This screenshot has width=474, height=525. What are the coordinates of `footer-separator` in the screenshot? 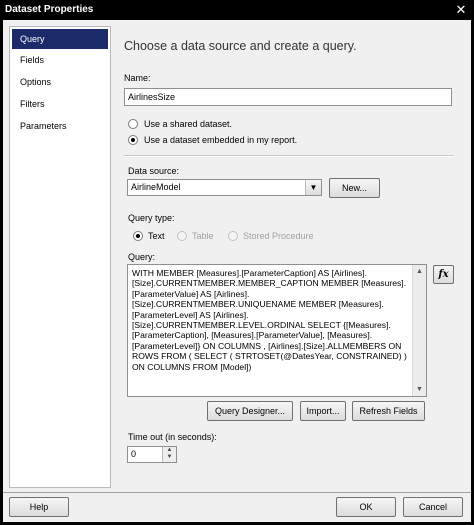 It's located at (237, 492).